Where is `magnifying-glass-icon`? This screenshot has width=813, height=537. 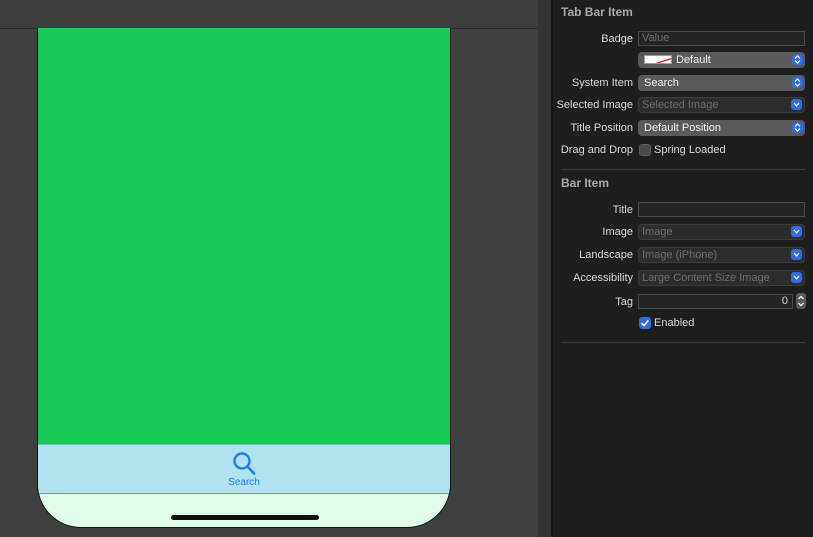
magnifying-glass-icon is located at coordinates (244, 463).